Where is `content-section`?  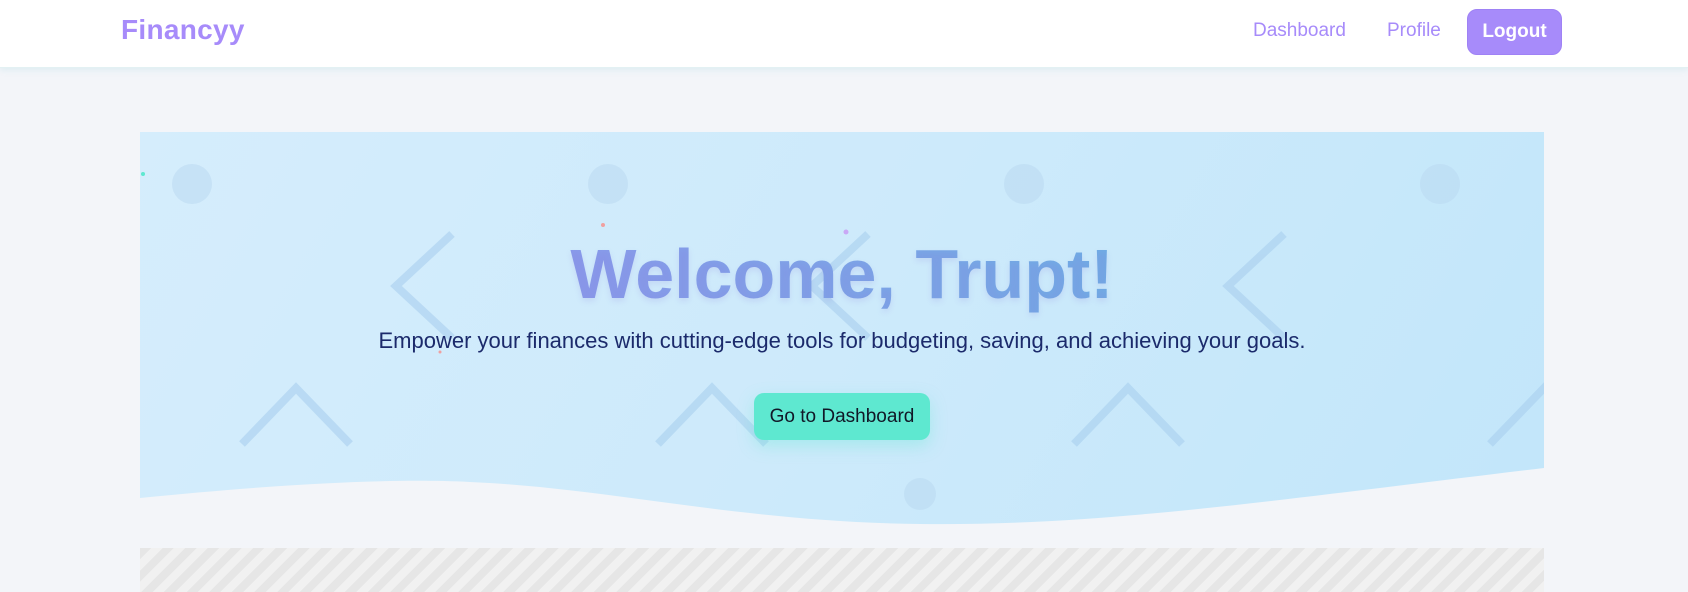 content-section is located at coordinates (842, 570).